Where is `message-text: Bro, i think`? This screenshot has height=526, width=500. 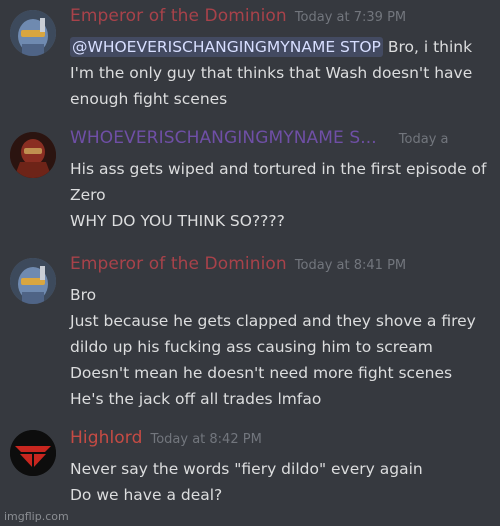 message-text: Bro, i think is located at coordinates (427, 47).